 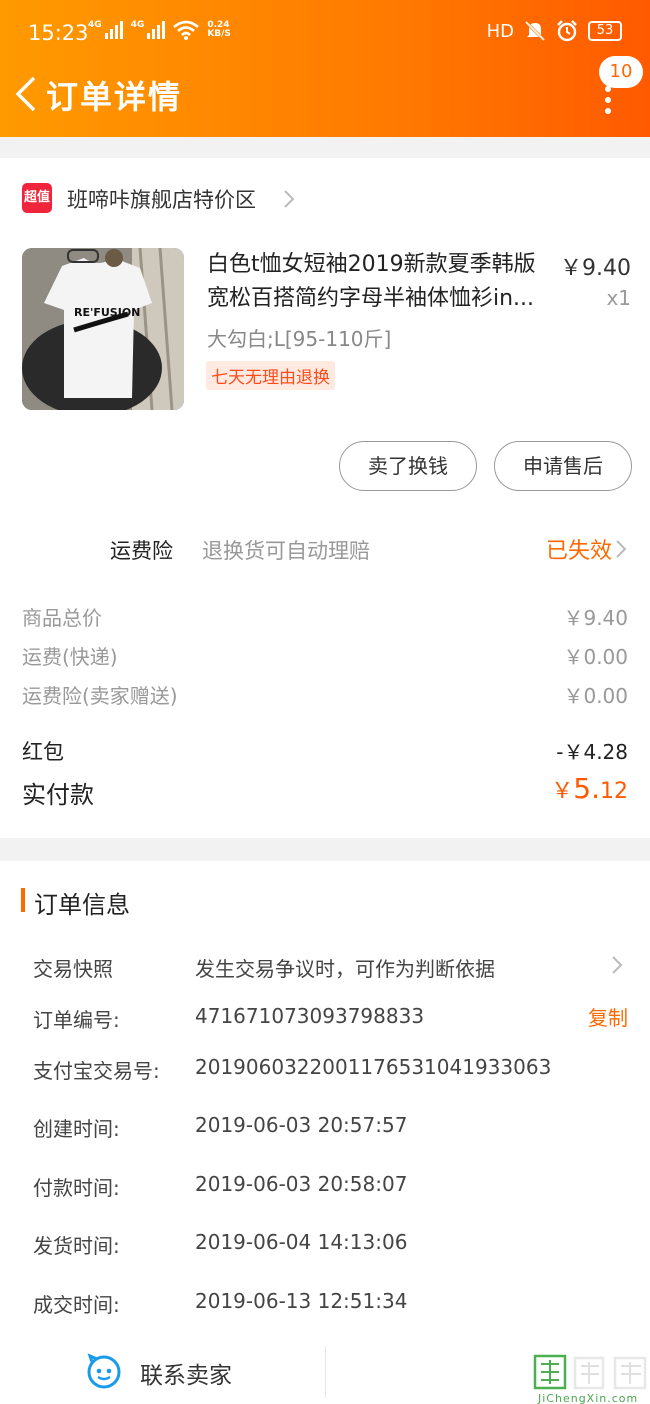 What do you see at coordinates (95, 25) in the screenshot?
I see `network-type-1: 4G` at bounding box center [95, 25].